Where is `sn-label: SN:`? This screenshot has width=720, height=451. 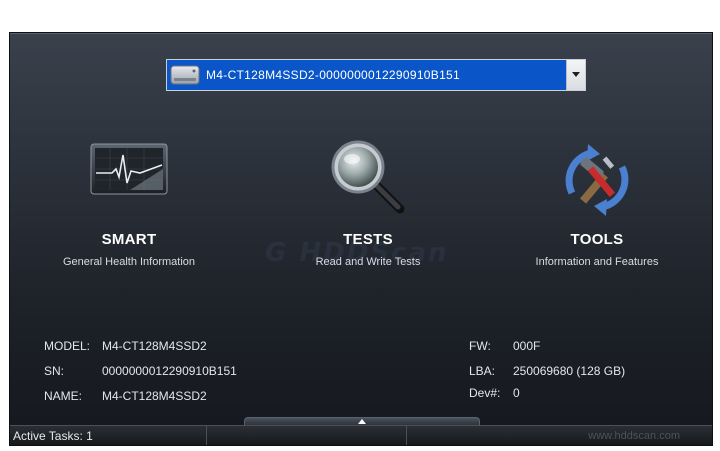 sn-label: SN: is located at coordinates (54, 371).